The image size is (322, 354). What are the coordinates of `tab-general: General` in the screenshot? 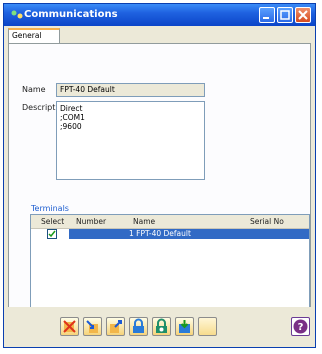 It's located at (34, 36).